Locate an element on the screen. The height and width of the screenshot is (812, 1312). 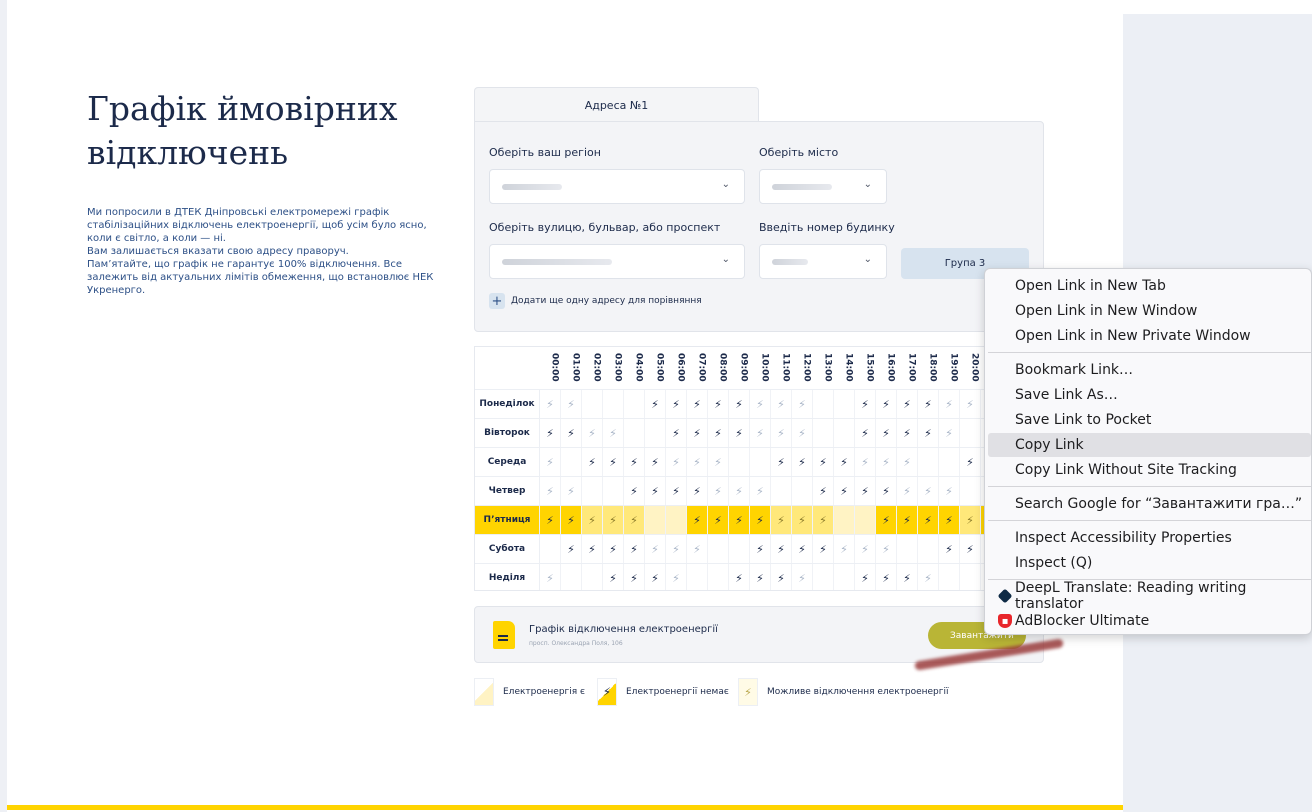
menu-inspect: Inspect (Q) is located at coordinates (1149, 563).